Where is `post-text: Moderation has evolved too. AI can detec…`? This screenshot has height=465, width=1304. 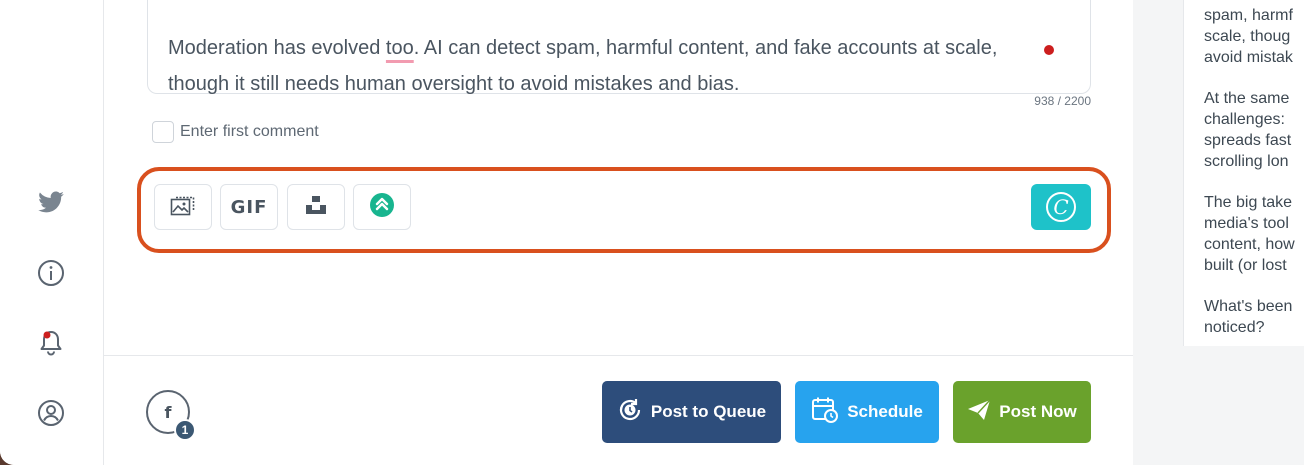
post-text: Moderation has evolved too. AI can detec… is located at coordinates (598, 66).